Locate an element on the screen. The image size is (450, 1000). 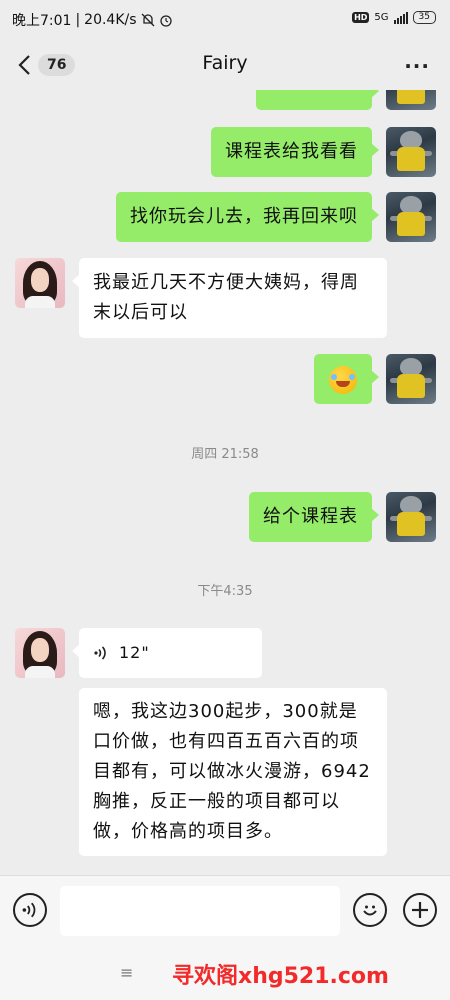
message-bubble-partial is located at coordinates (317, 100).